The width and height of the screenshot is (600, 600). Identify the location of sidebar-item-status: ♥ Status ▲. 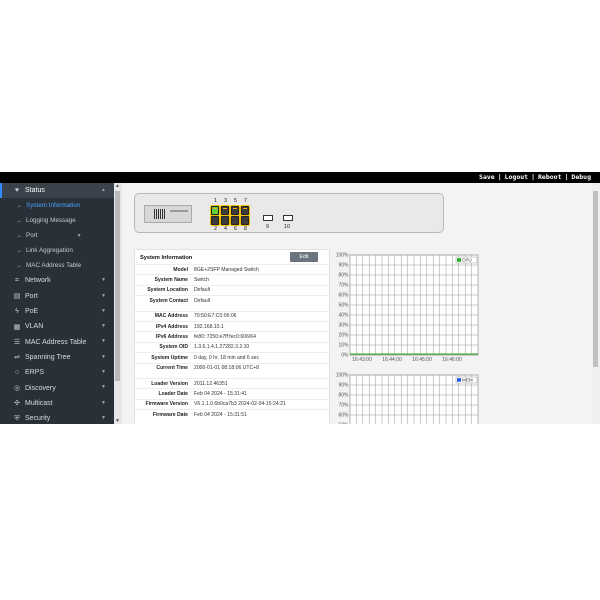
(58, 191).